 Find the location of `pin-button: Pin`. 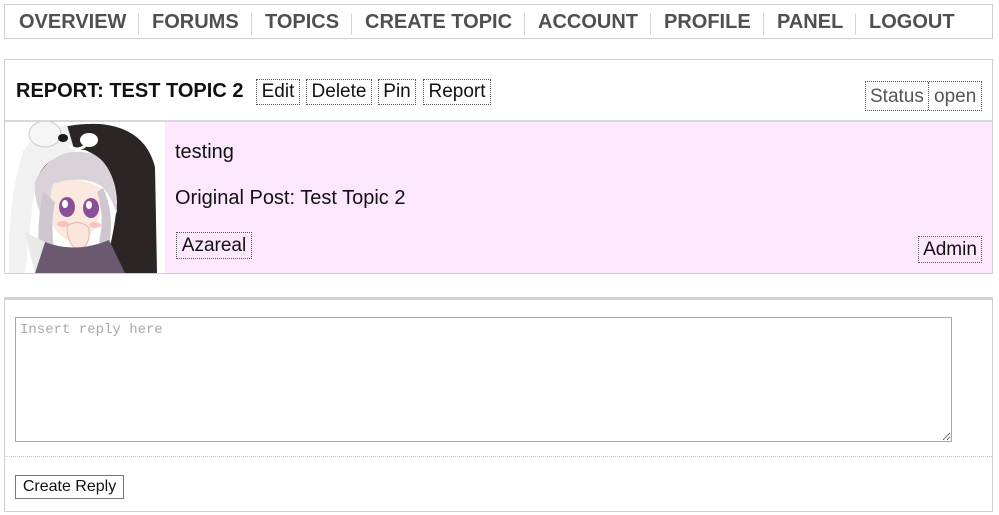

pin-button: Pin is located at coordinates (397, 92).